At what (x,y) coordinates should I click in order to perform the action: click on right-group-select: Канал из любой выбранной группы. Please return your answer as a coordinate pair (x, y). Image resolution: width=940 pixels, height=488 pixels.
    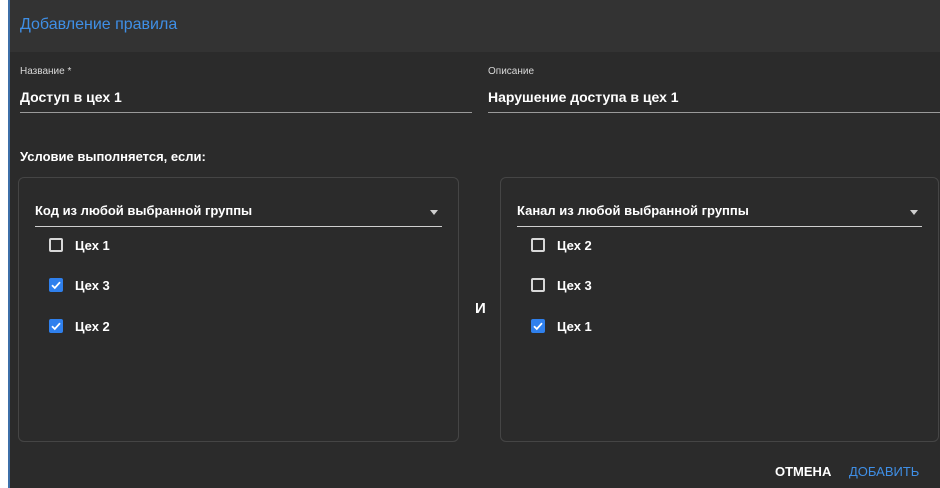
    Looking at the image, I should click on (719, 213).